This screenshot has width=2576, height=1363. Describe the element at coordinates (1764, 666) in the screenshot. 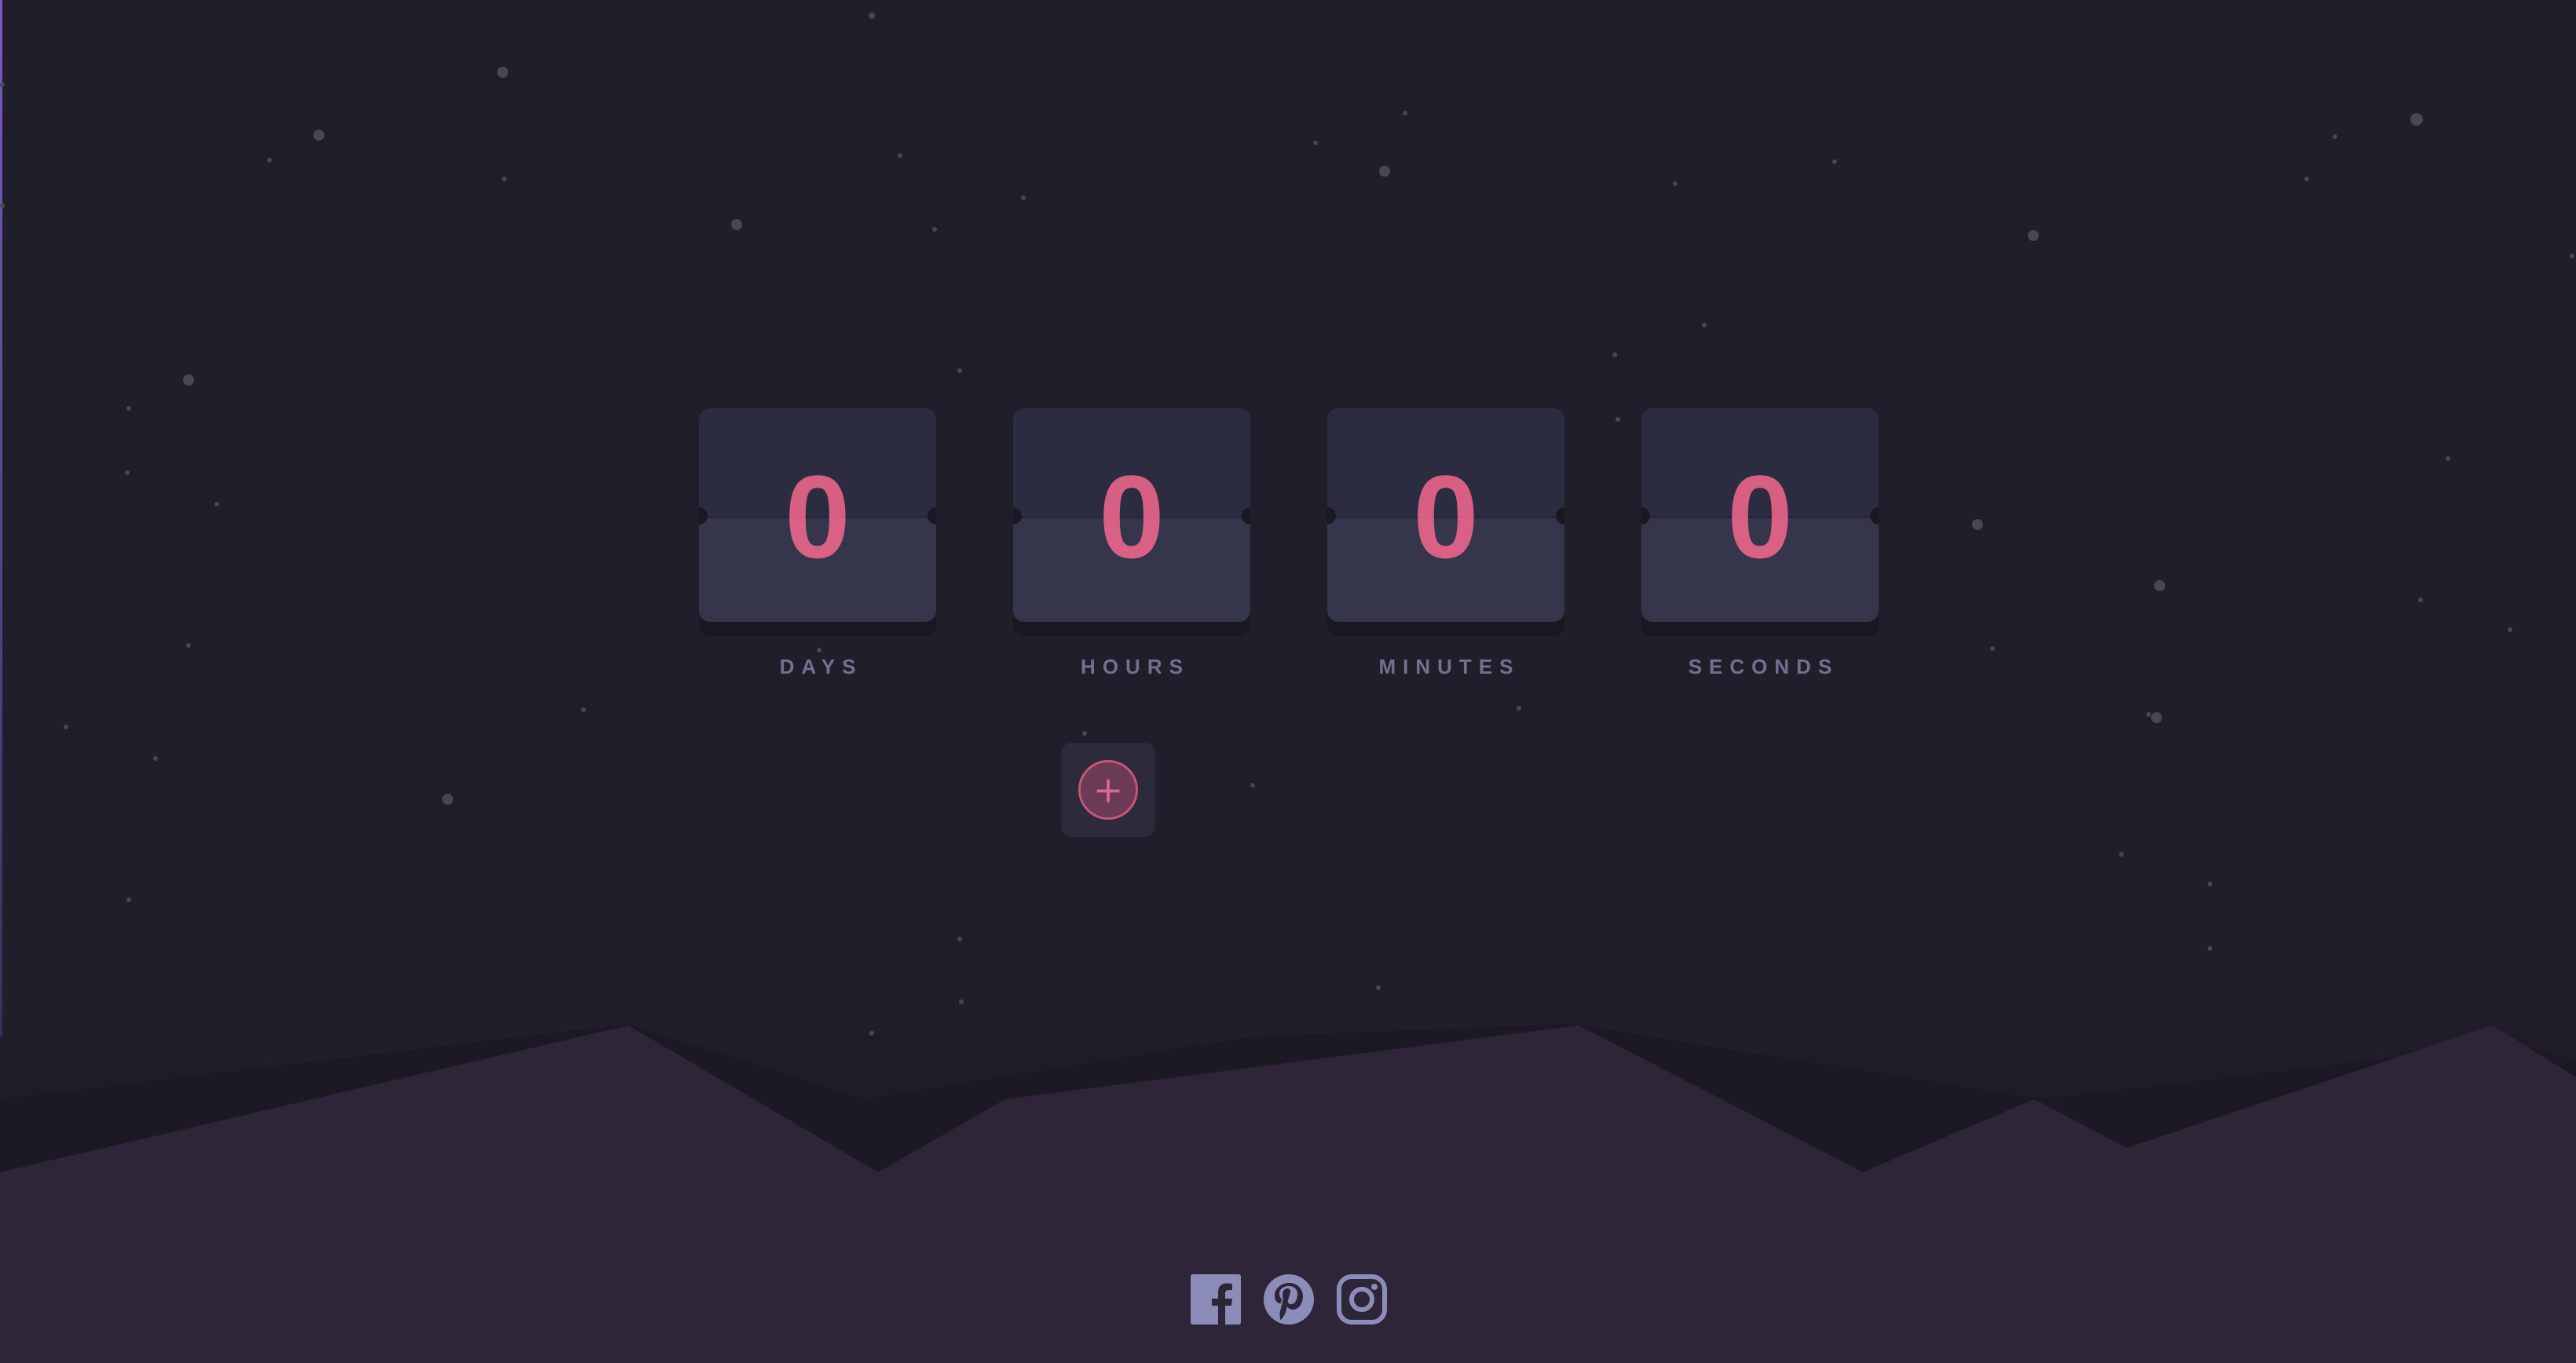

I see `seconds-label: SECONDS` at that location.